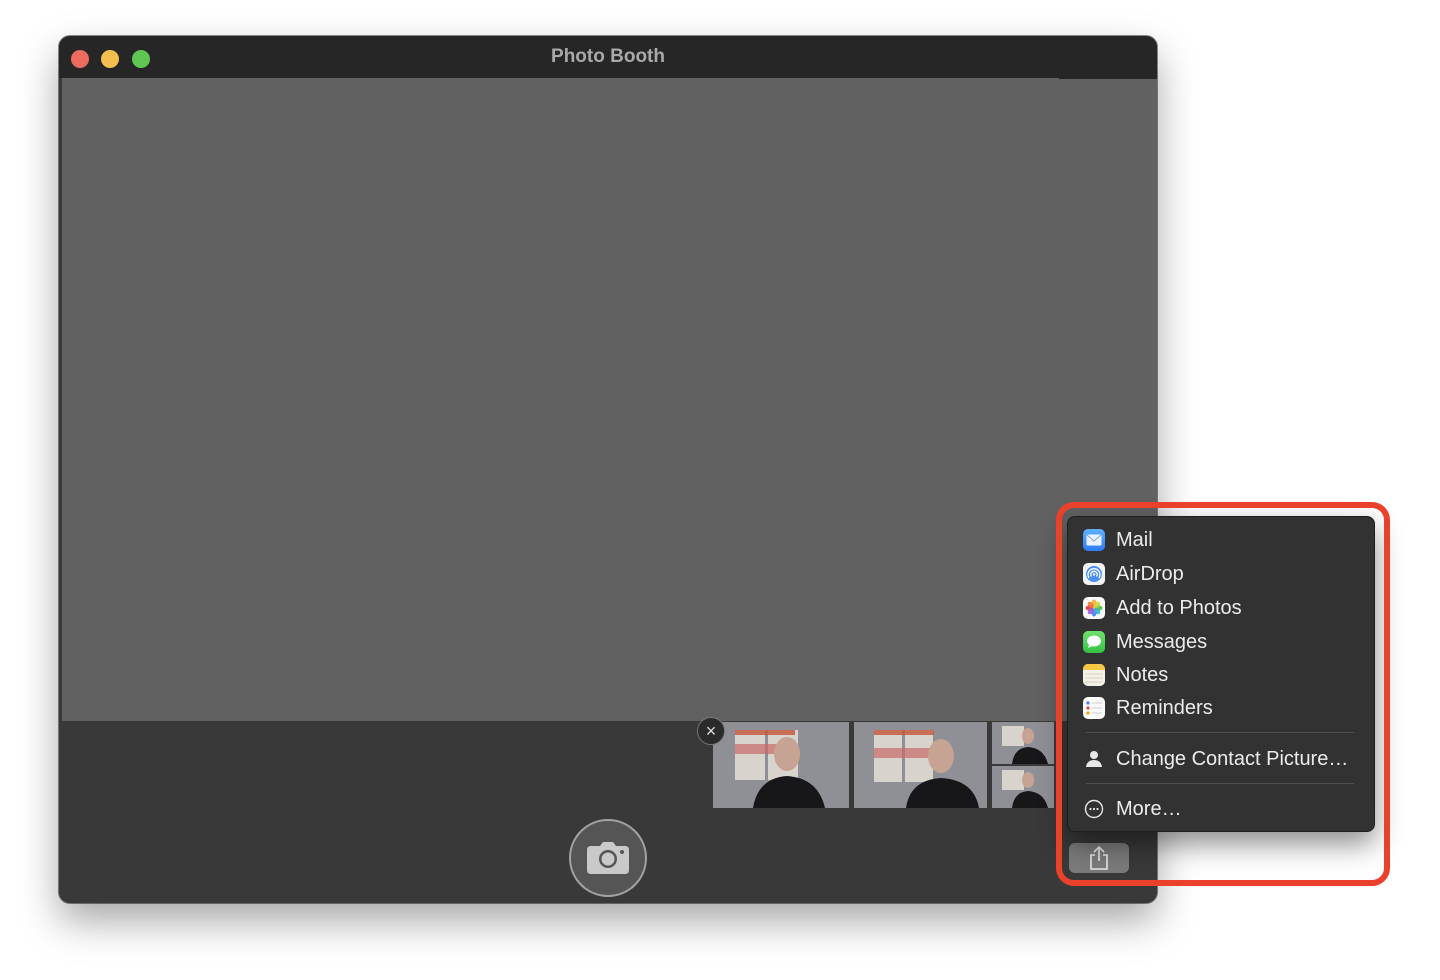 The height and width of the screenshot is (980, 1440). I want to click on window-title: Photo Booth, so click(608, 56).